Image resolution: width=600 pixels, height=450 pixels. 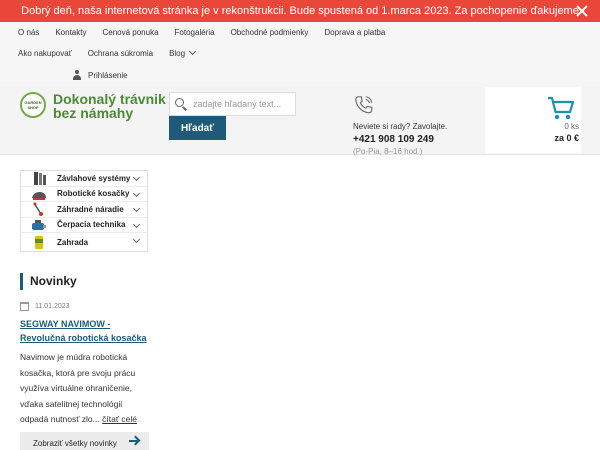 I want to click on logo-badge-text: GARDEN SHOP, so click(x=33, y=105).